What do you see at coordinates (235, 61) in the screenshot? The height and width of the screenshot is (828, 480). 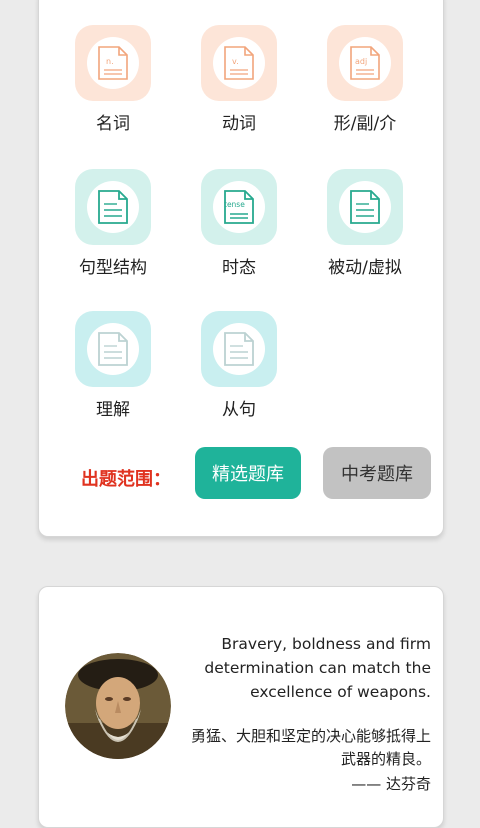 I see `svg-text: v.` at bounding box center [235, 61].